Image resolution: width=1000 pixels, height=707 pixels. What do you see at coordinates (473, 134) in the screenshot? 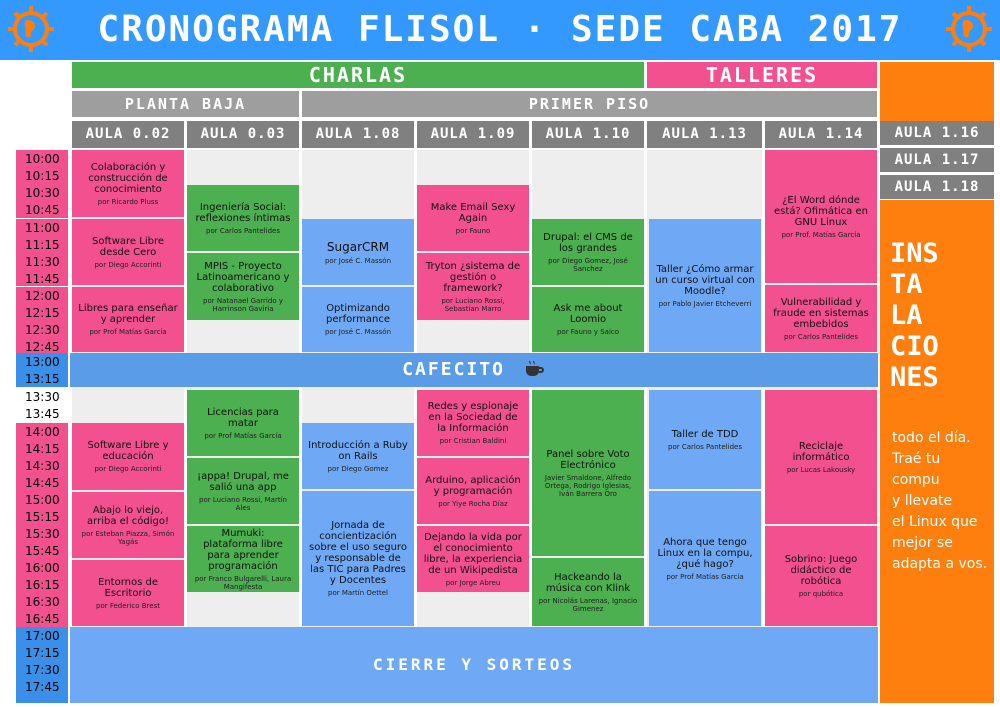
I see `room-header: AULA 1.09` at bounding box center [473, 134].